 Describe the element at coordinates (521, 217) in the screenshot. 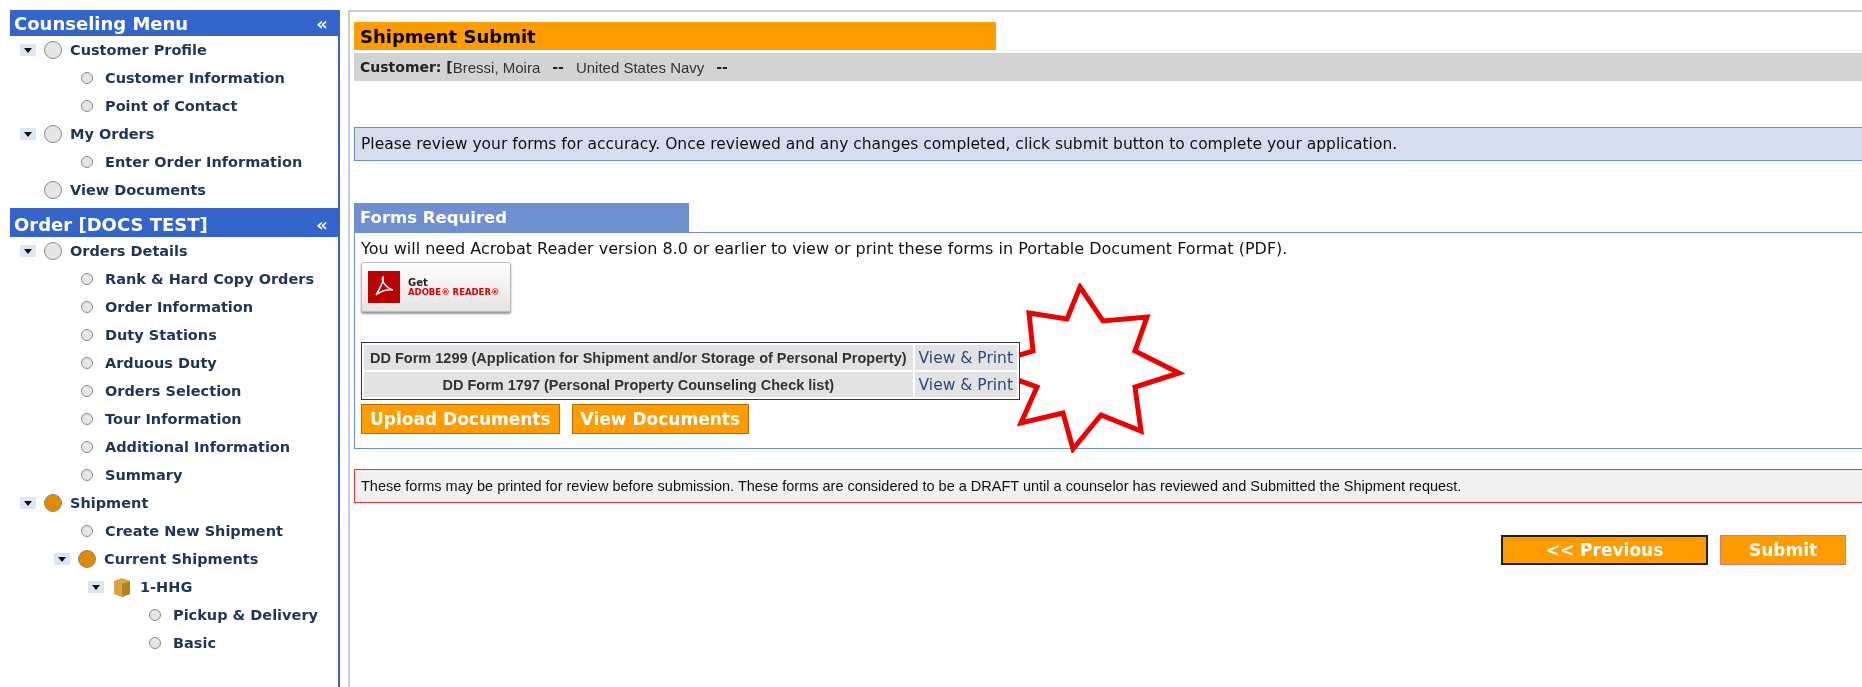

I see `section-header: Forms Required` at that location.